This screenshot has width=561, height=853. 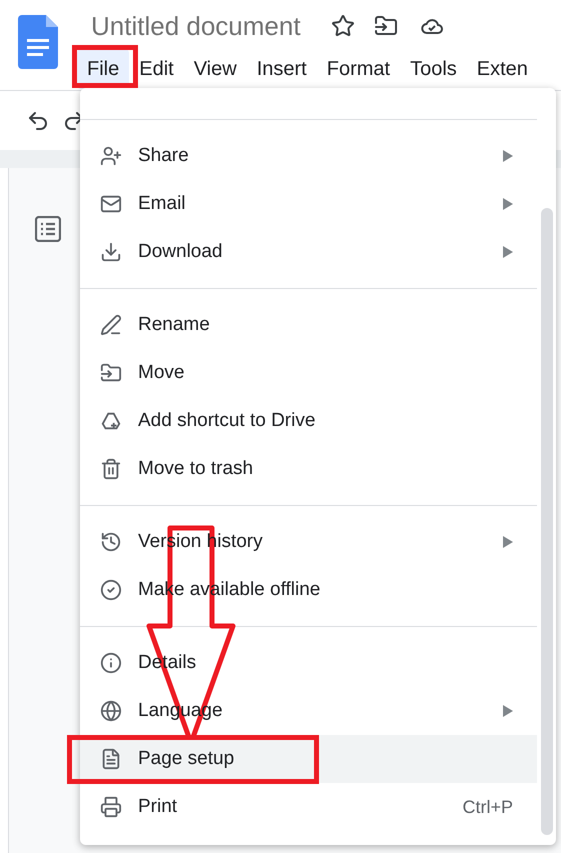 What do you see at coordinates (342, 26) in the screenshot?
I see `star-icon` at bounding box center [342, 26].